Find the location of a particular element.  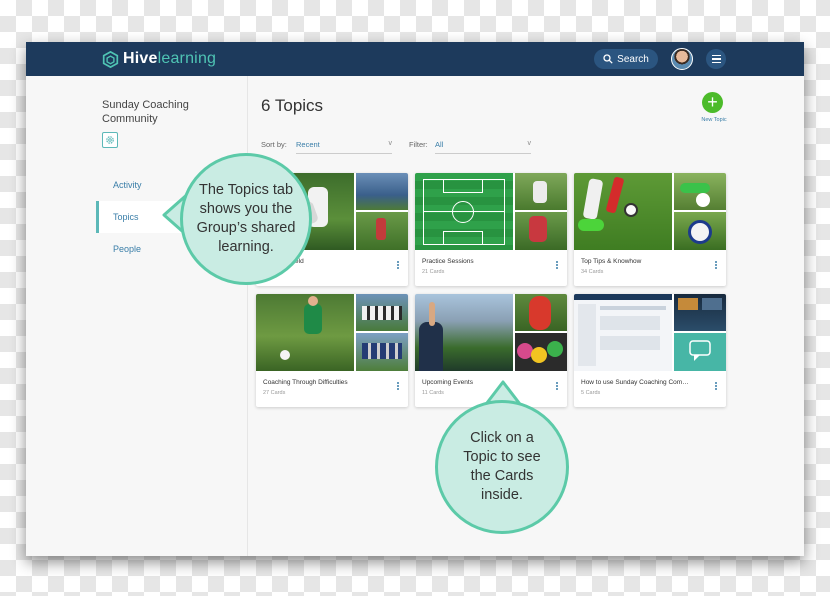

filter-value: All is located at coordinates (439, 144).